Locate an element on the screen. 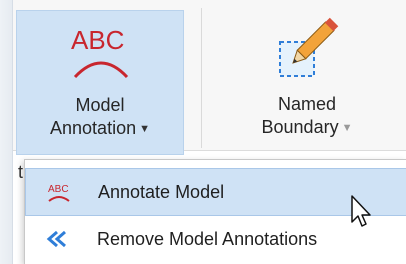  model-annotation-label-text: Annotation is located at coordinates (93, 128).